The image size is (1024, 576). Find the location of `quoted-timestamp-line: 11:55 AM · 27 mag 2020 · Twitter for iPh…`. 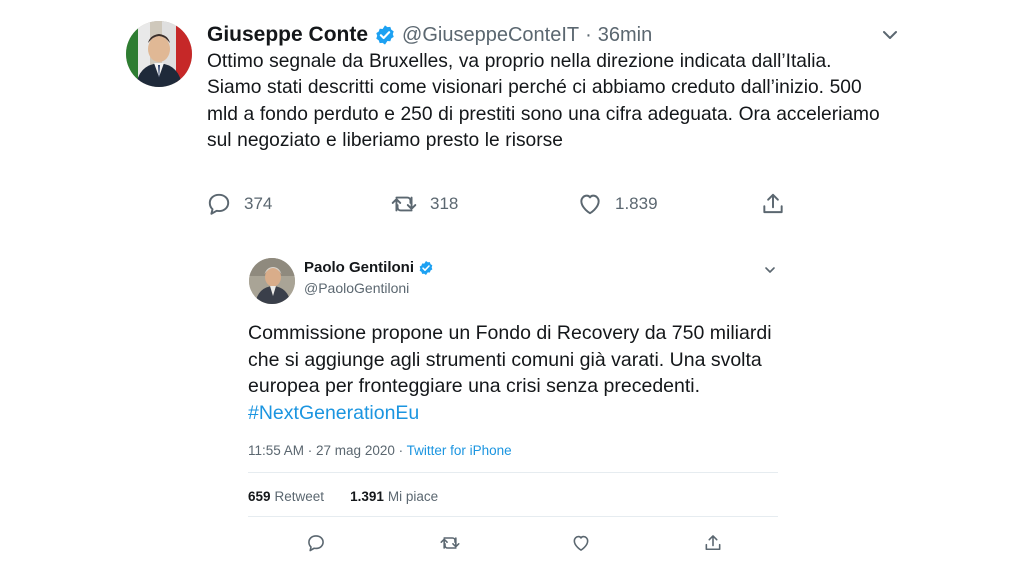

quoted-timestamp-line: 11:55 AM · 27 mag 2020 · Twitter for iPh… is located at coordinates (380, 450).